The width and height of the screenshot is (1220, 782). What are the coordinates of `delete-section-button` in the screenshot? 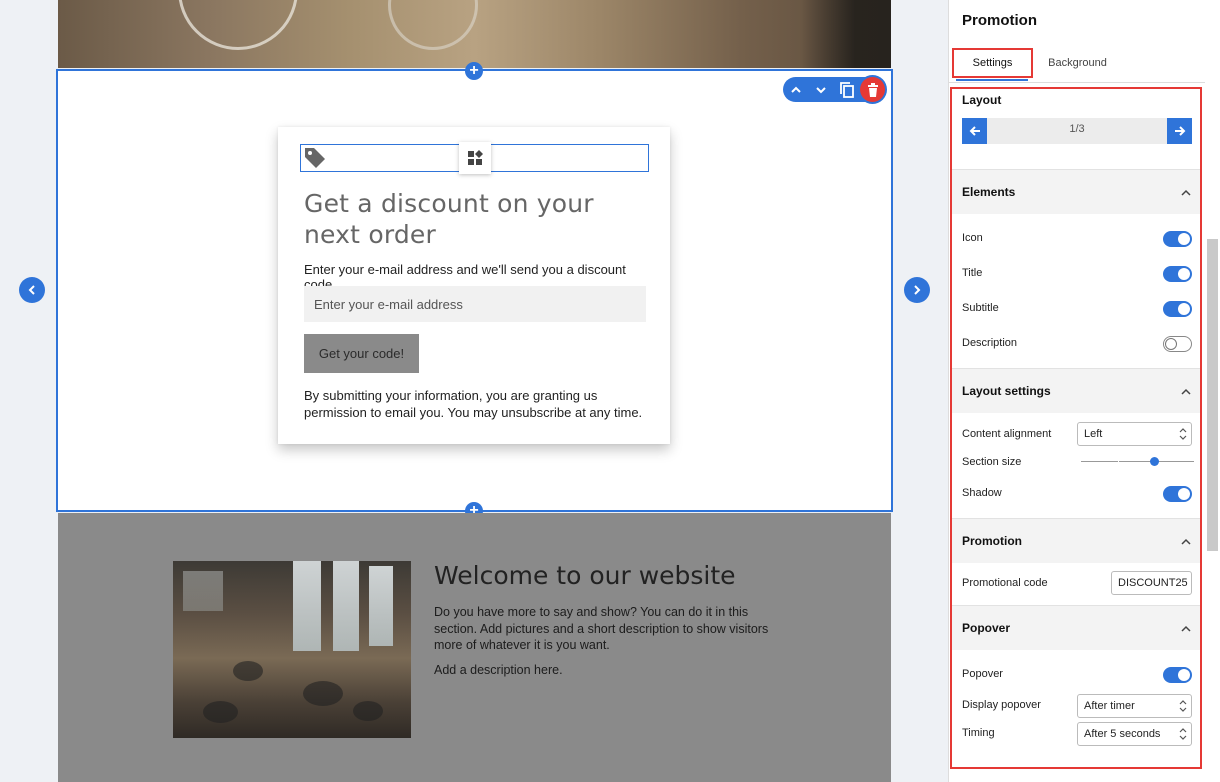 It's located at (872, 89).